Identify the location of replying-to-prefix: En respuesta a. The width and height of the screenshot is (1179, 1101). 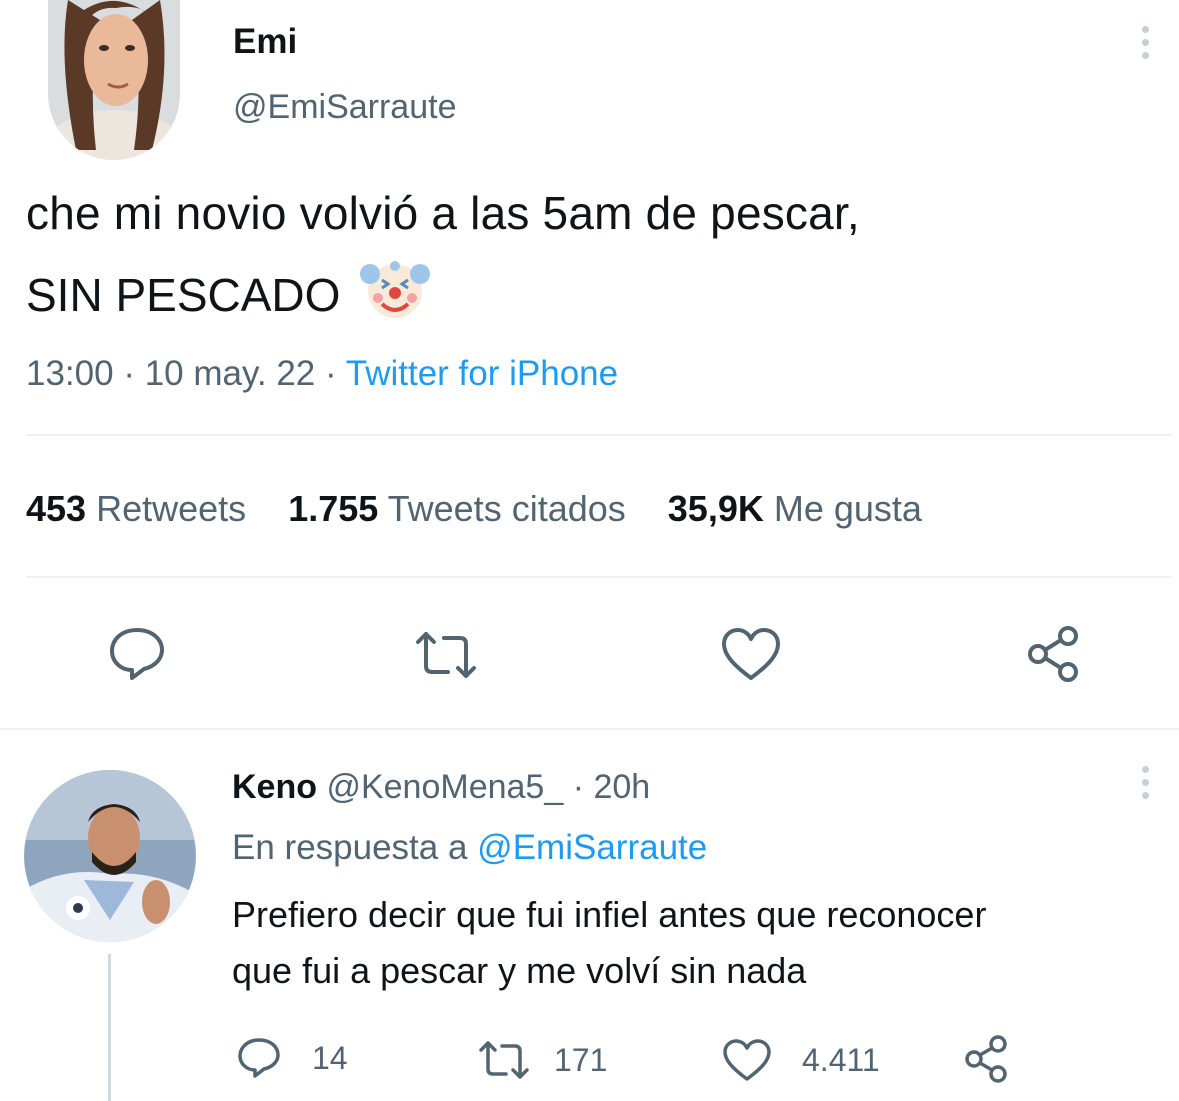
(350, 847).